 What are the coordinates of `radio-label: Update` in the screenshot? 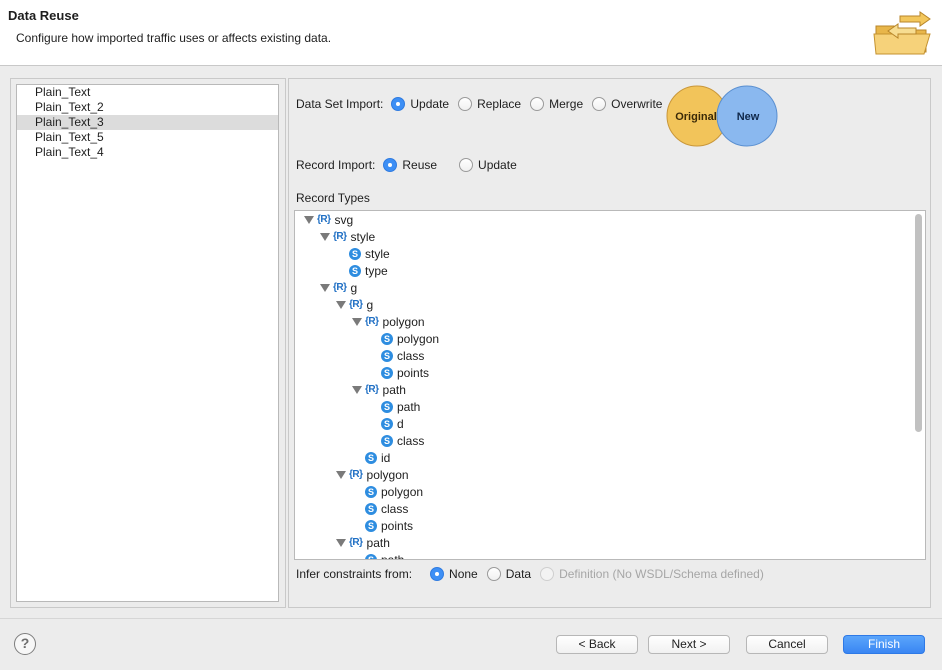 It's located at (430, 104).